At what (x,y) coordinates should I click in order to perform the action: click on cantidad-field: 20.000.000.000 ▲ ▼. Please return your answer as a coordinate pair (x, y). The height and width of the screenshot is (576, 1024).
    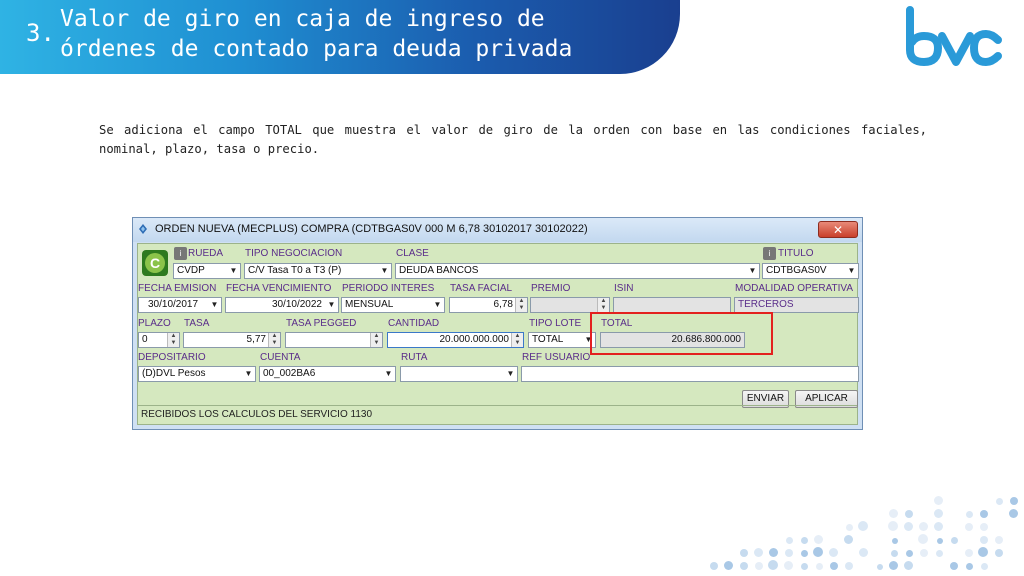
    Looking at the image, I should click on (455, 340).